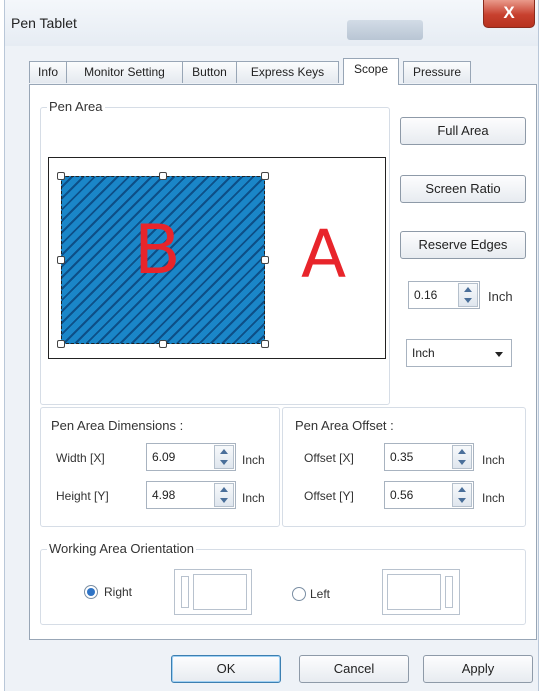 The width and height of the screenshot is (539, 691). What do you see at coordinates (462, 495) in the screenshot?
I see `offset-y-spin-arrows` at bounding box center [462, 495].